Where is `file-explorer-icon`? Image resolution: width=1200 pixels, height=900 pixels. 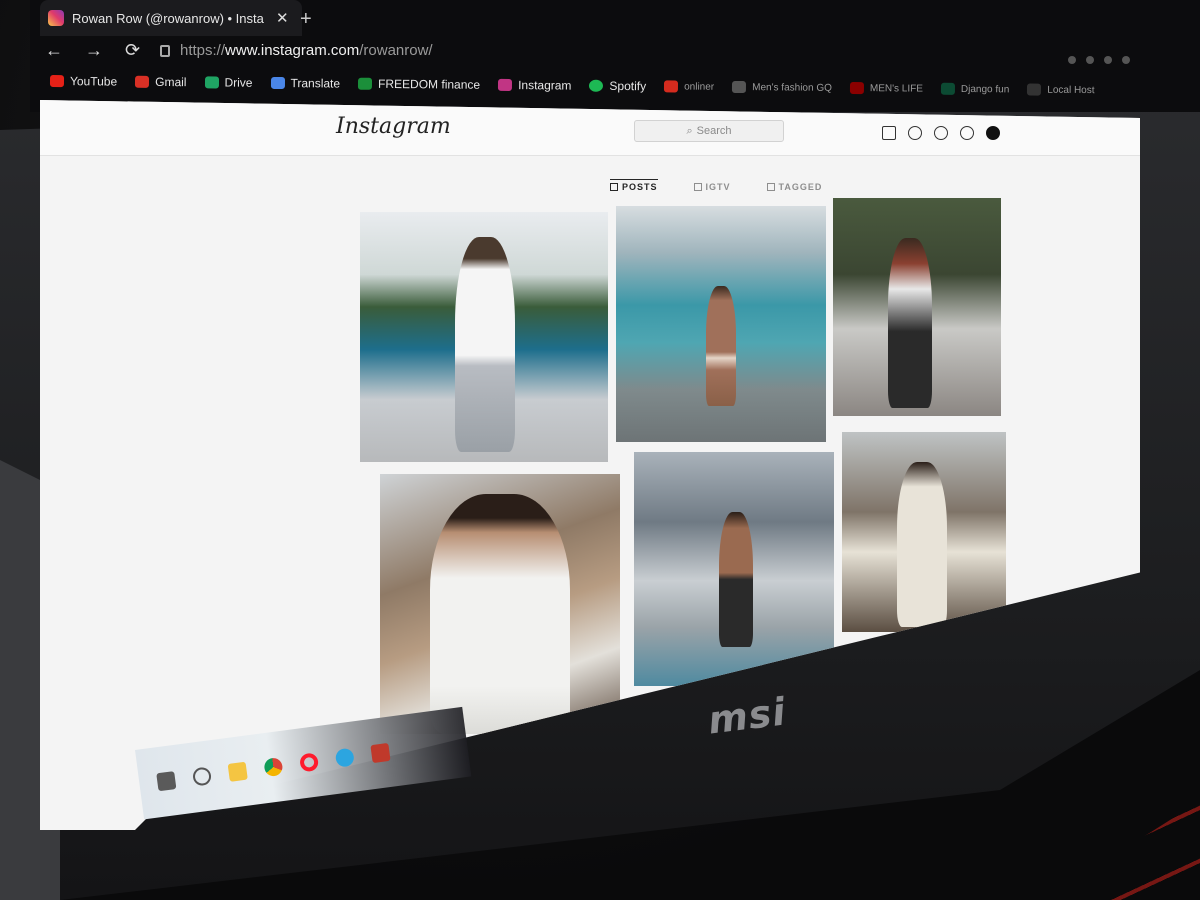 file-explorer-icon is located at coordinates (237, 771).